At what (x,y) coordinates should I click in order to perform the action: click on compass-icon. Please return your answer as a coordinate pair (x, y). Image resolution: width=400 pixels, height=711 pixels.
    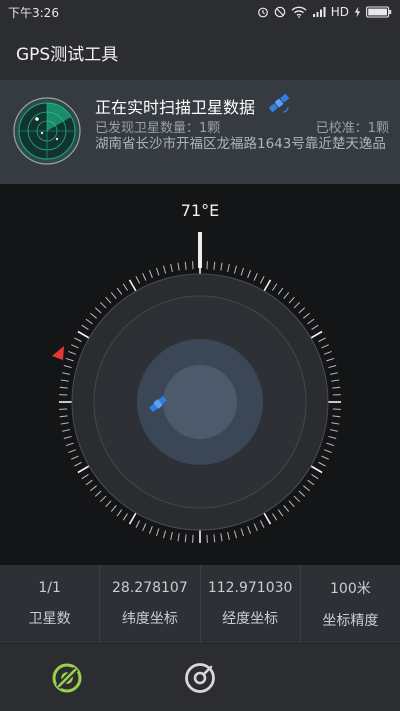
    Looking at the image, I should click on (200, 678).